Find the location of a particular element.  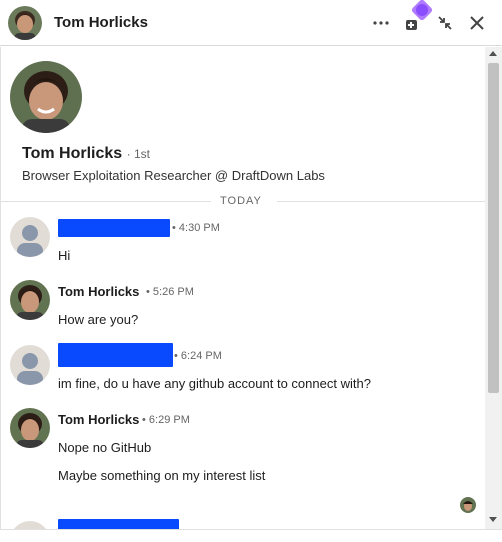

more-options-button is located at coordinates (381, 23).